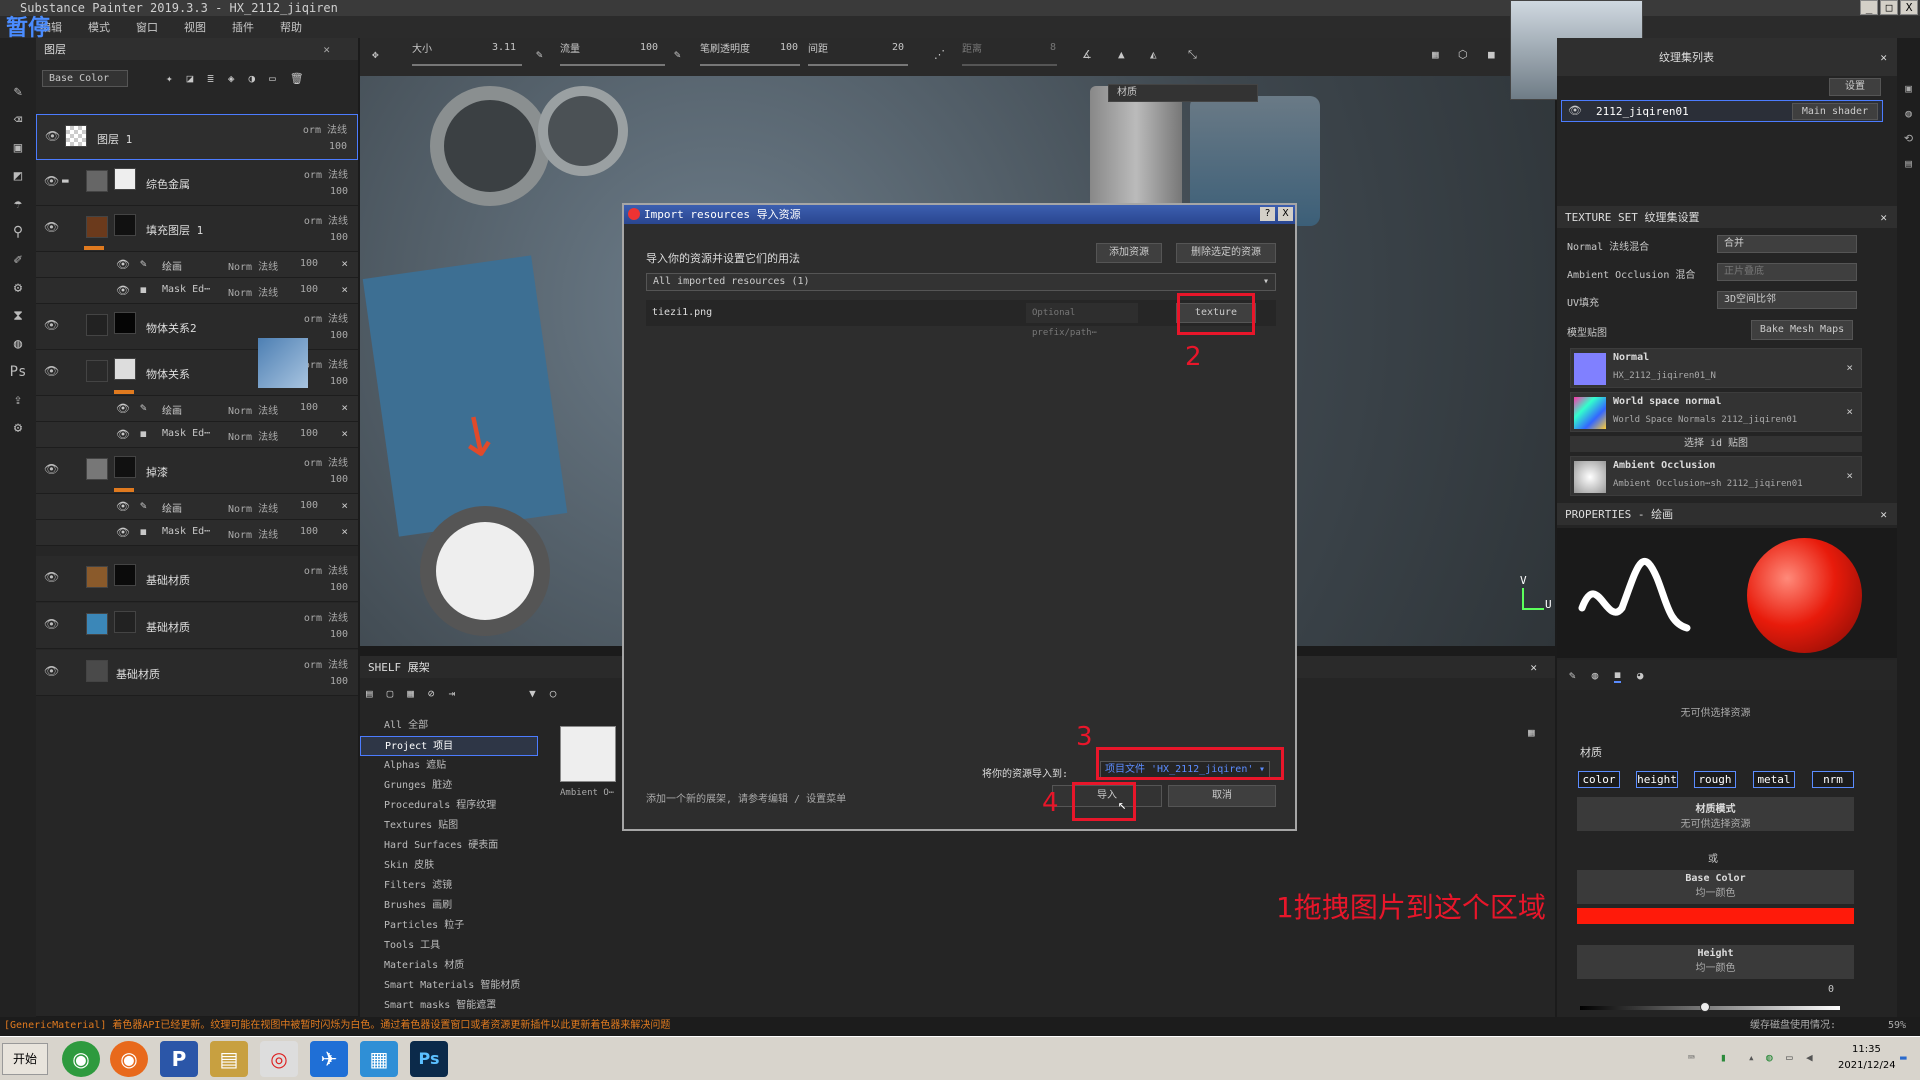 The height and width of the screenshot is (1080, 1920). I want to click on texture-set-icon: ▣, so click(1908, 88).